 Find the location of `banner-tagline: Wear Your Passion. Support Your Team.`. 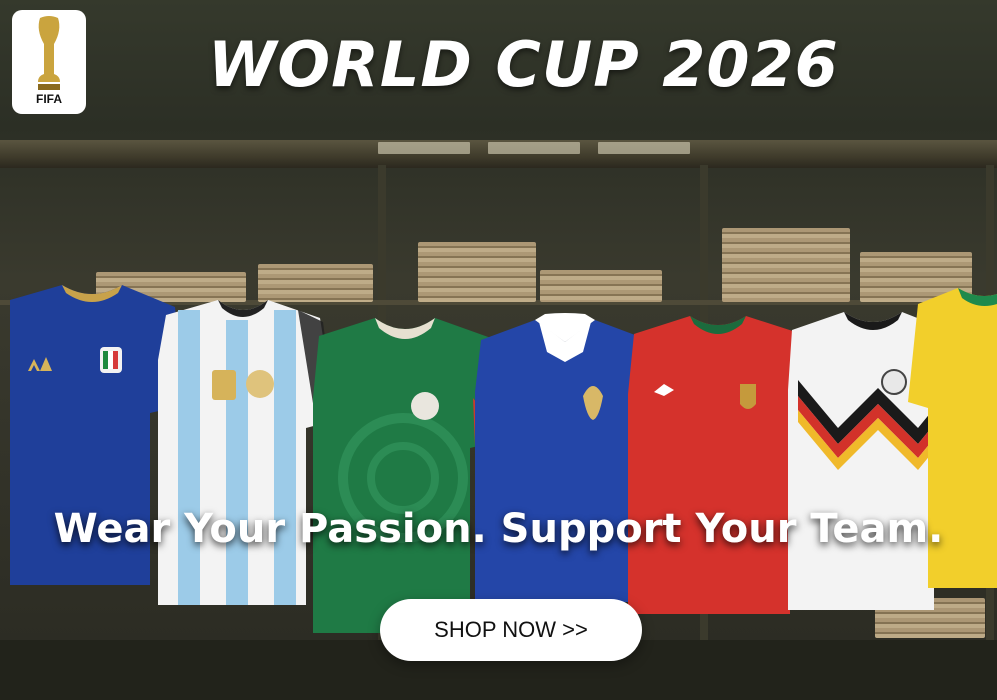

banner-tagline: Wear Your Passion. Support Your Team. is located at coordinates (498, 529).